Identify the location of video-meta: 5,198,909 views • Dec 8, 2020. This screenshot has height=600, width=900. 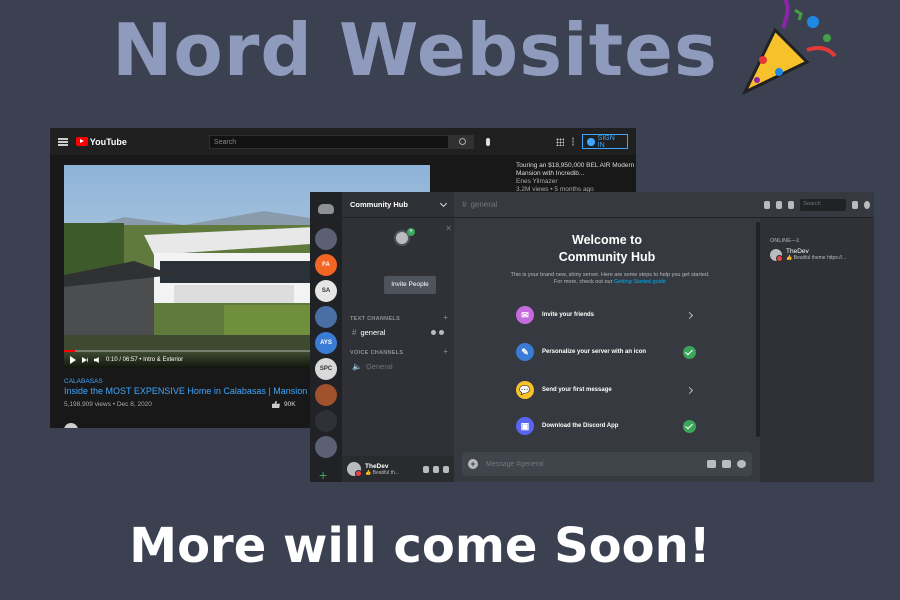
(108, 404).